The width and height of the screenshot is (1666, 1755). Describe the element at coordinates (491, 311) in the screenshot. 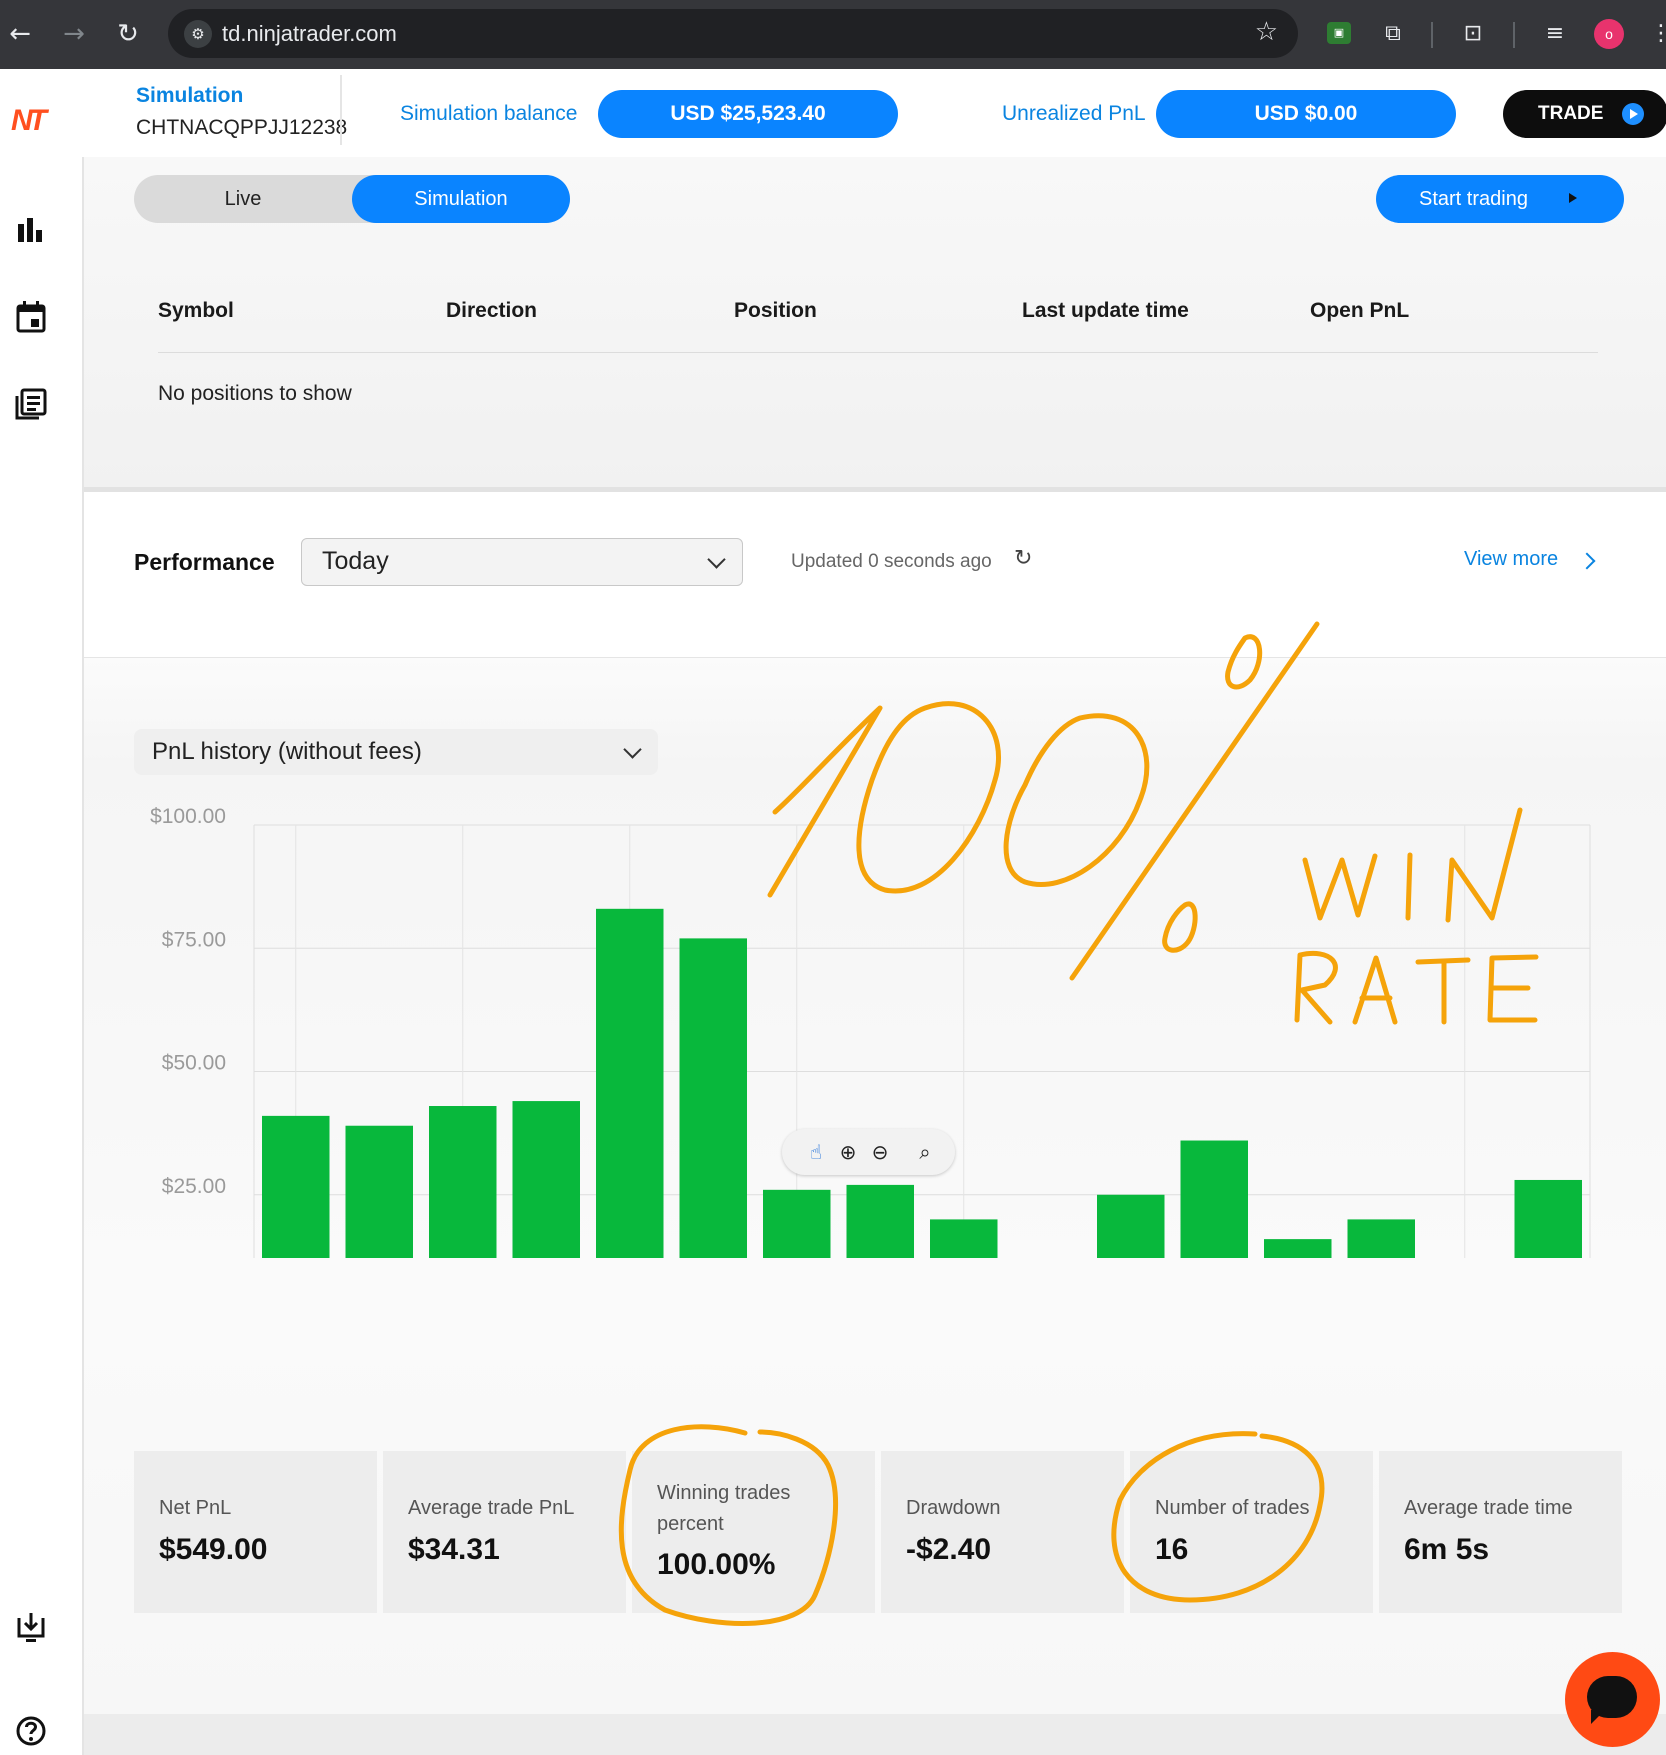

I see `column-header-direction: Direction` at that location.